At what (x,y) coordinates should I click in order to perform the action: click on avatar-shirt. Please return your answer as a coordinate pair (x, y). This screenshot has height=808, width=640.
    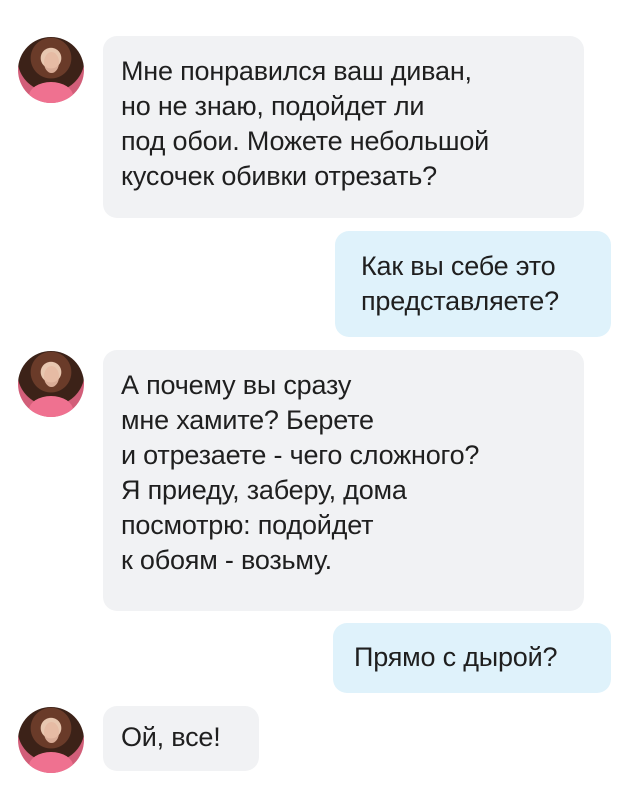
    Looking at the image, I should click on (51, 762).